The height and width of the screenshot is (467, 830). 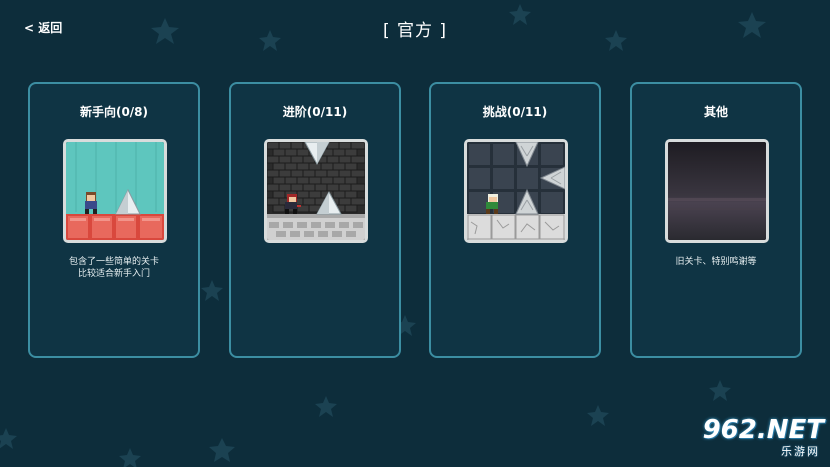 I want to click on site-watermark: 962.NET 乐游网, so click(x=756, y=438).